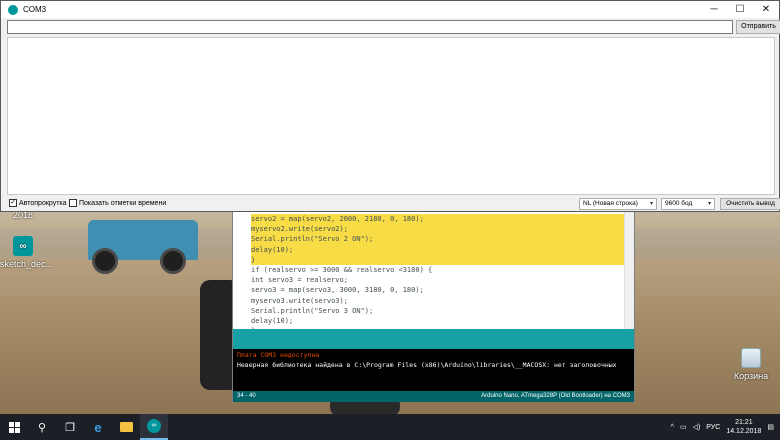 Image resolution: width=780 pixels, height=440 pixels. I want to click on timestamps-checkbox: Показать отметки времени, so click(117, 203).